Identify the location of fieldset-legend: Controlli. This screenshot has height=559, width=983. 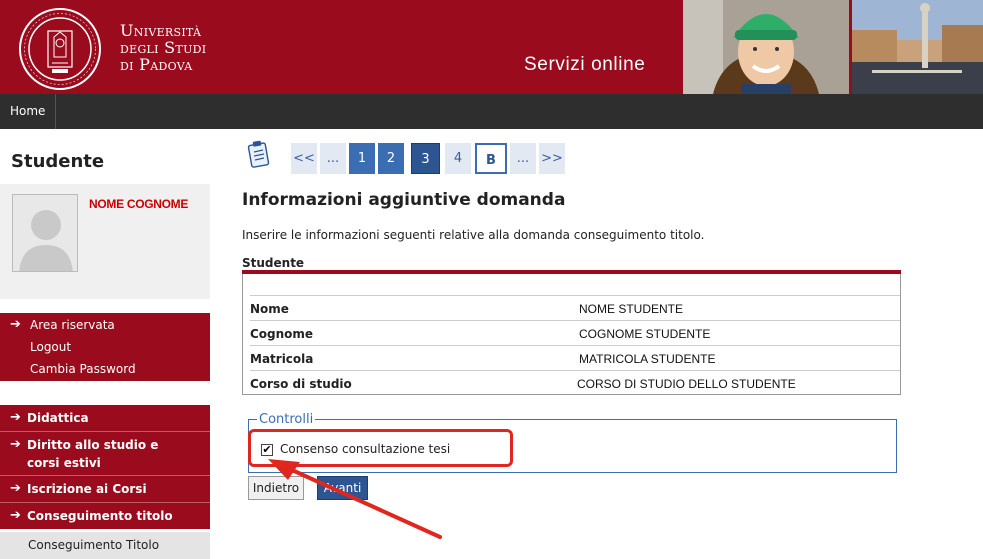
(286, 419).